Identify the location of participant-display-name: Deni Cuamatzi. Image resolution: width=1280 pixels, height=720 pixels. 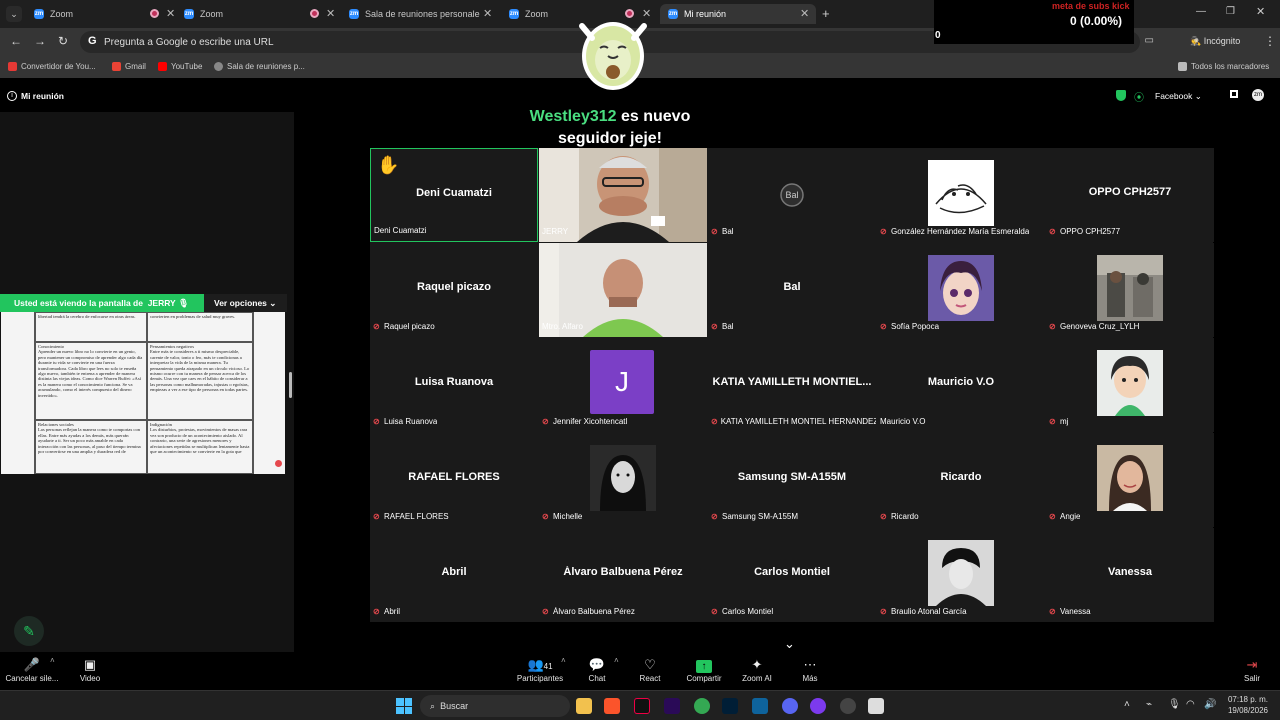
(454, 193).